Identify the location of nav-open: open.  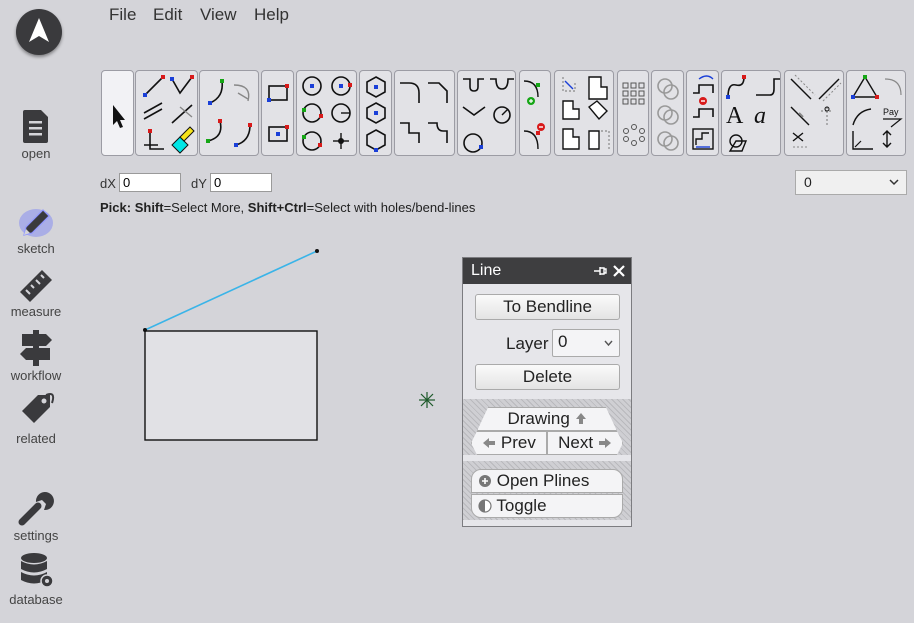
(36, 134).